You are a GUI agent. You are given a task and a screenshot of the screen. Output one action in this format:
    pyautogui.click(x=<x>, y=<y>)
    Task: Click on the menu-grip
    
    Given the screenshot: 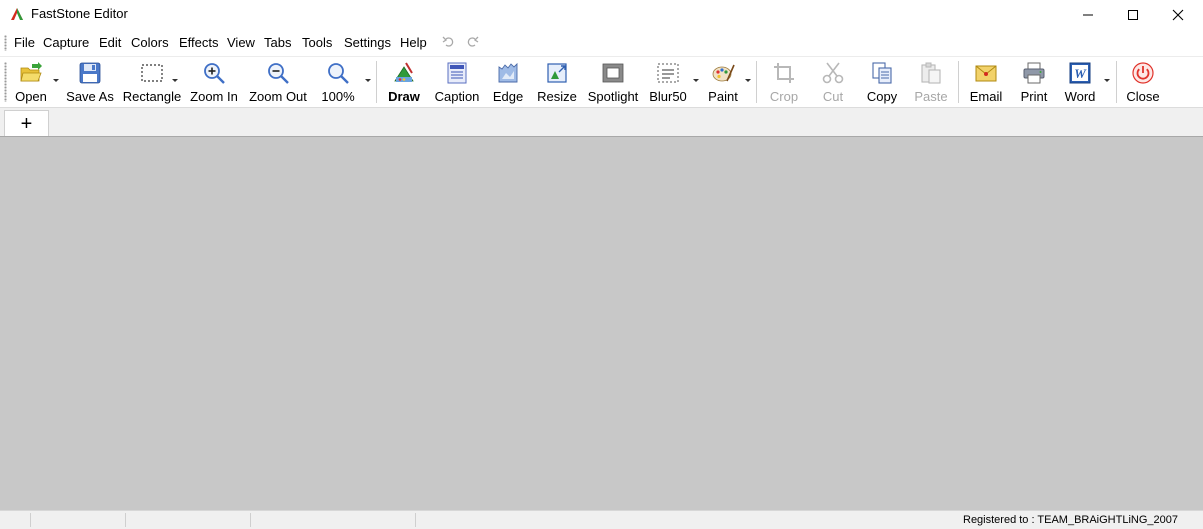 What is the action you would take?
    pyautogui.click(x=5, y=43)
    